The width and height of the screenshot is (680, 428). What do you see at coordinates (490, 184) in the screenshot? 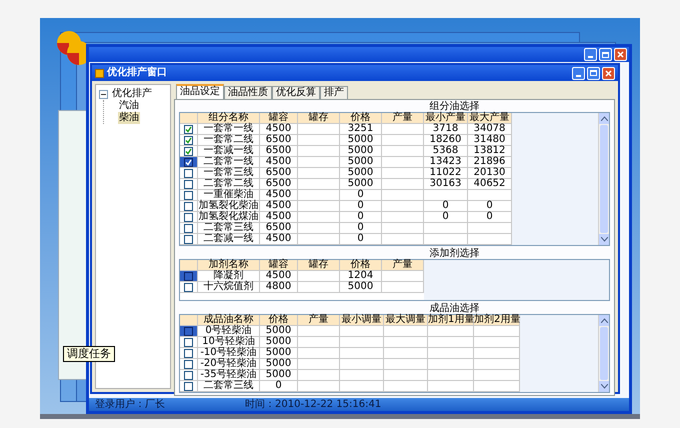
I see `table-cell: 40652` at bounding box center [490, 184].